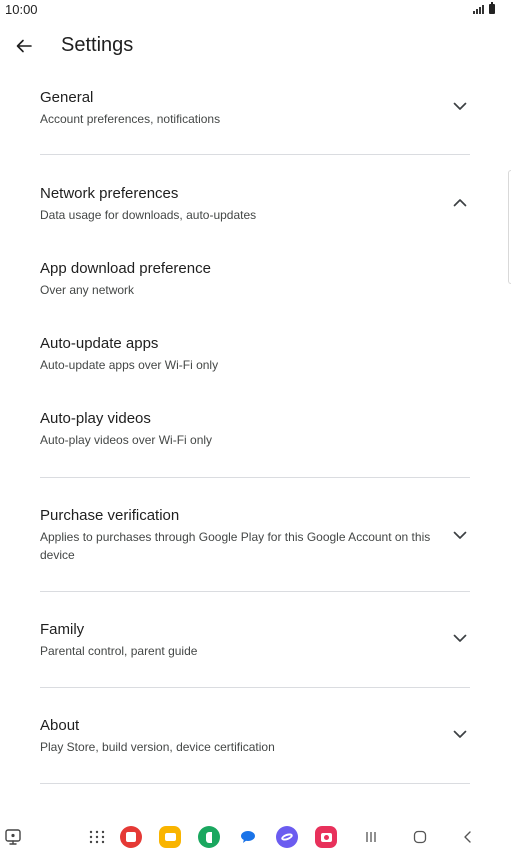 The image size is (511, 856). What do you see at coordinates (255, 279) in the screenshot?
I see `setting-app-download-preference: App download preference Over any network` at bounding box center [255, 279].